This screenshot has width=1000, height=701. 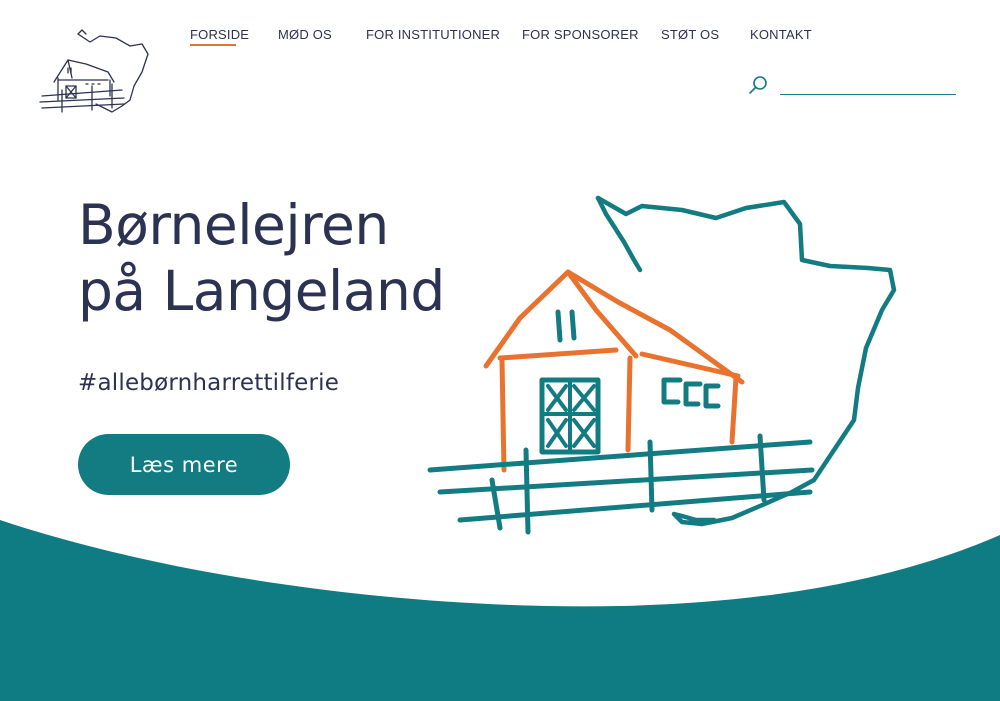 What do you see at coordinates (261, 258) in the screenshot?
I see `hero-title: Børnelejren på Langeland` at bounding box center [261, 258].